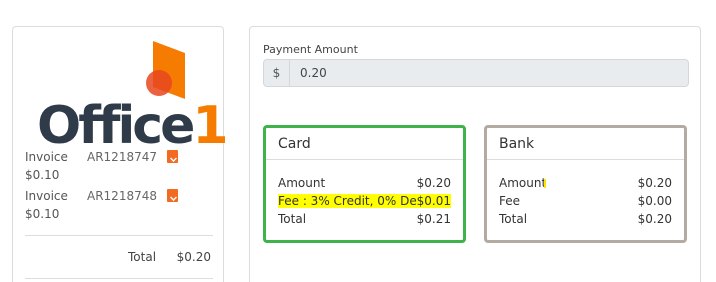 The width and height of the screenshot is (716, 282). Describe the element at coordinates (364, 220) in the screenshot. I see `card-total-row: Total $0.21` at that location.